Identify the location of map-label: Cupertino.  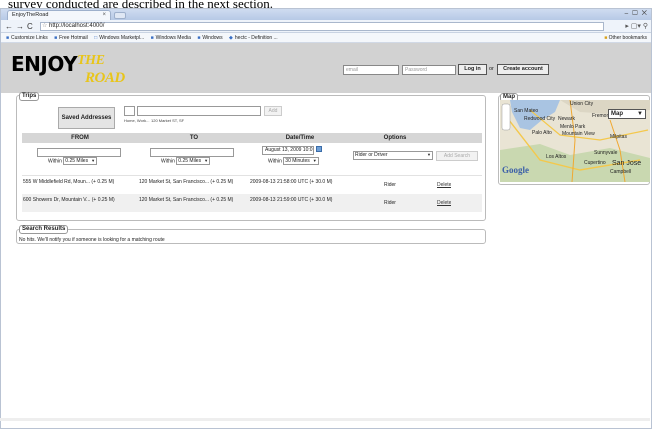
(595, 163).